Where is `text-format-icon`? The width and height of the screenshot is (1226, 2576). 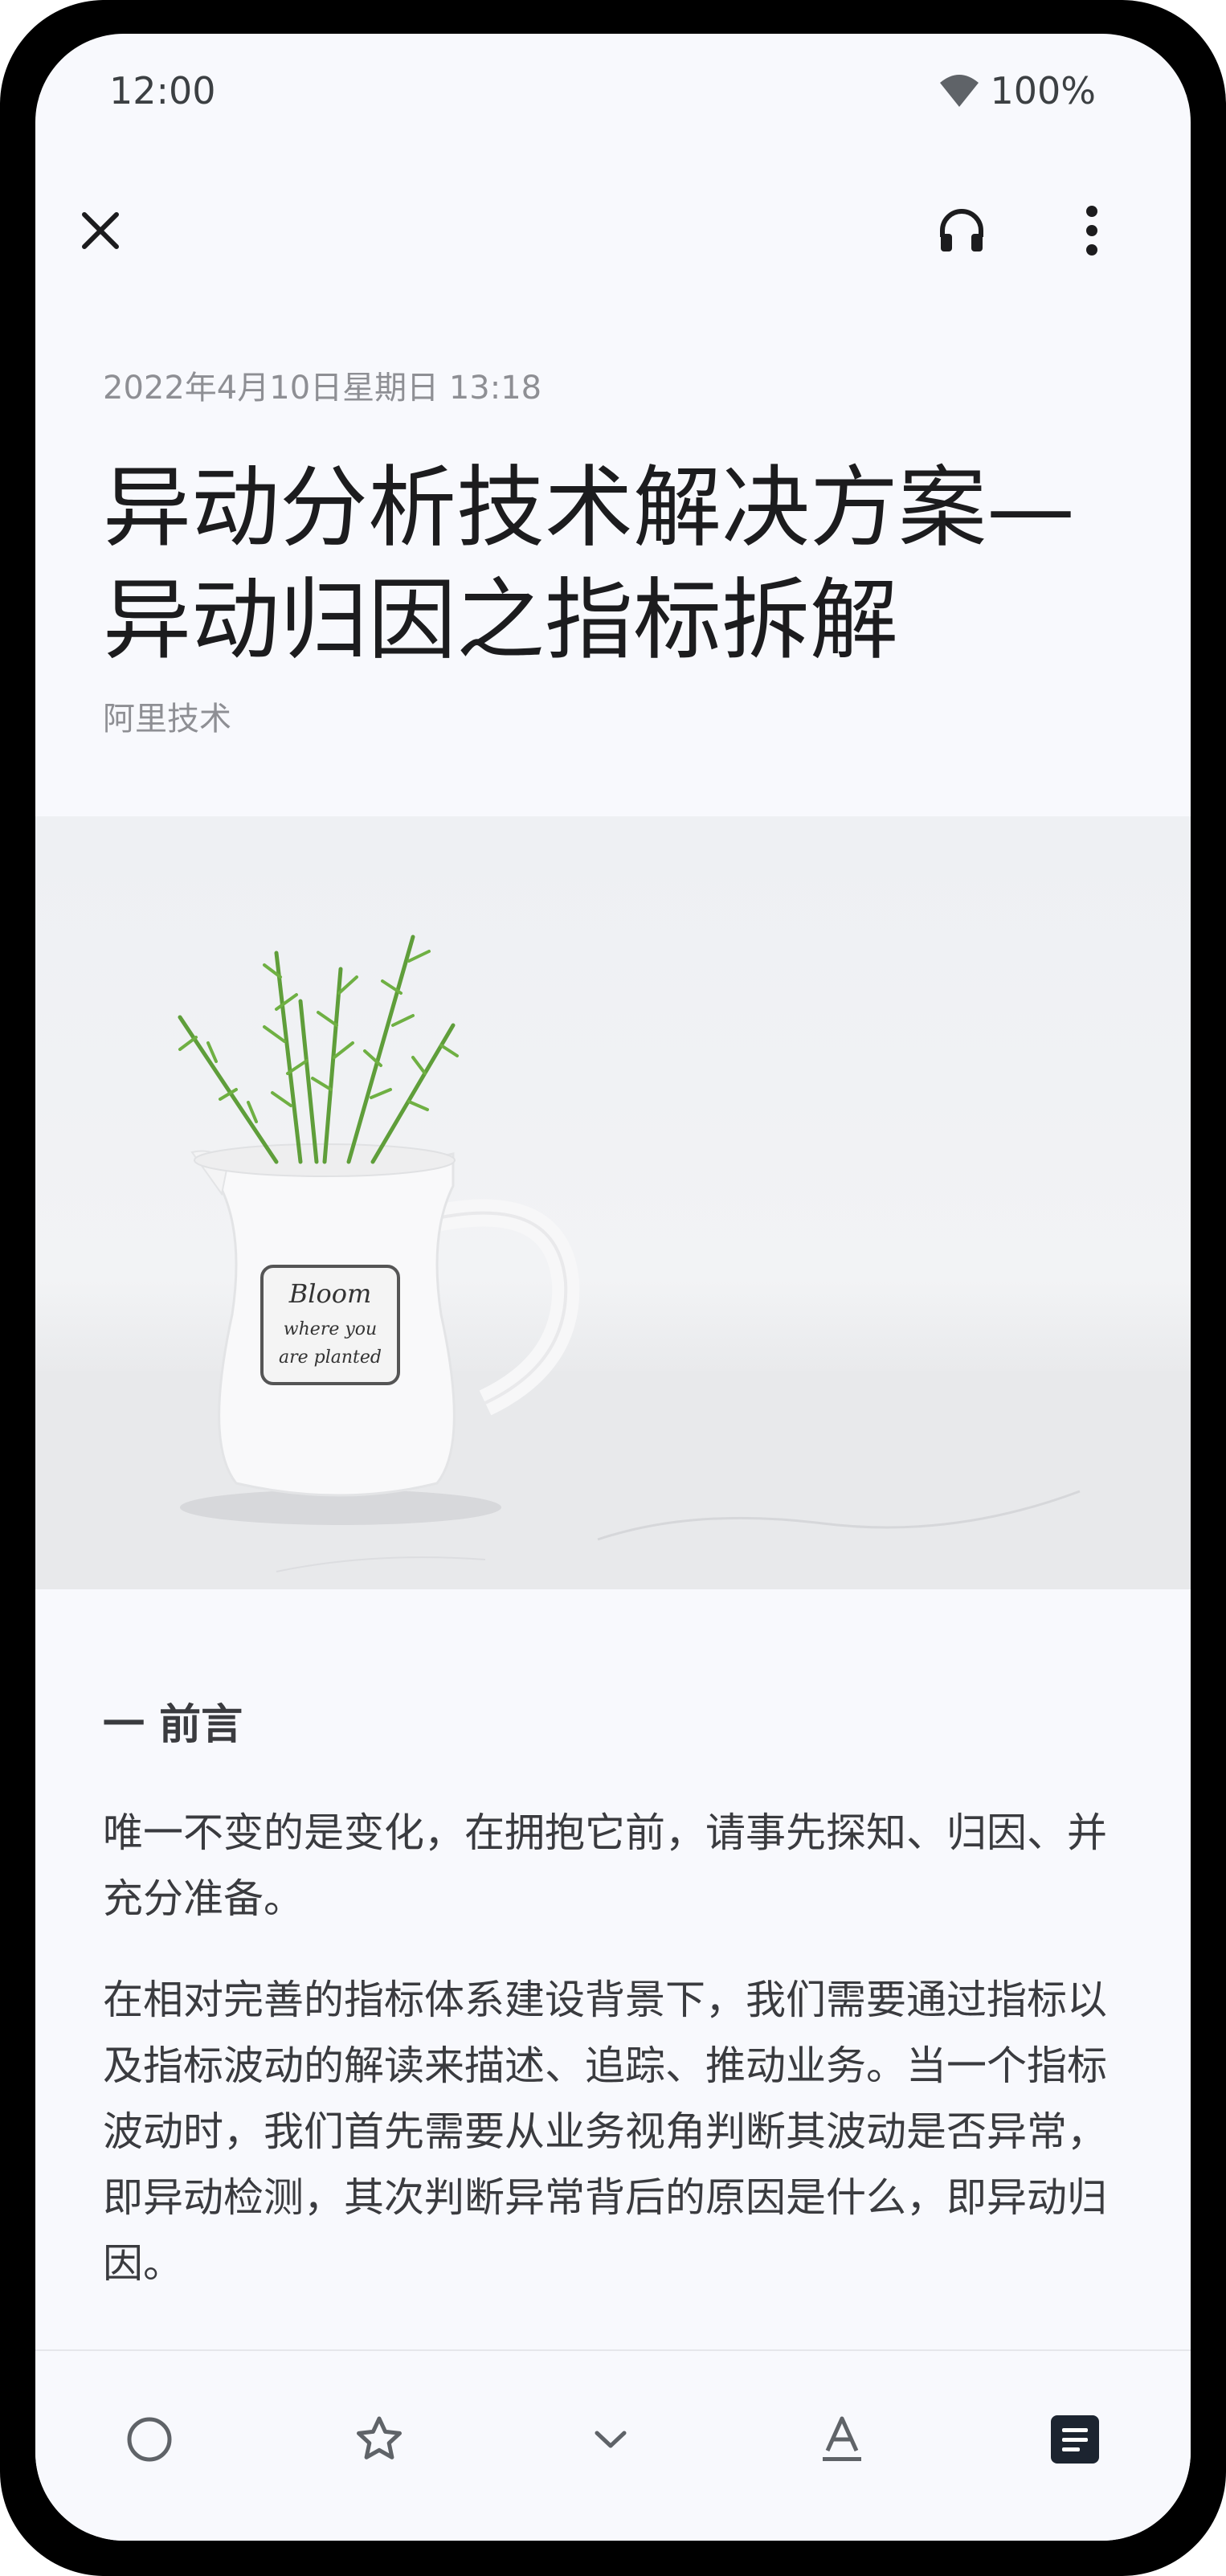
text-format-icon is located at coordinates (842, 2439).